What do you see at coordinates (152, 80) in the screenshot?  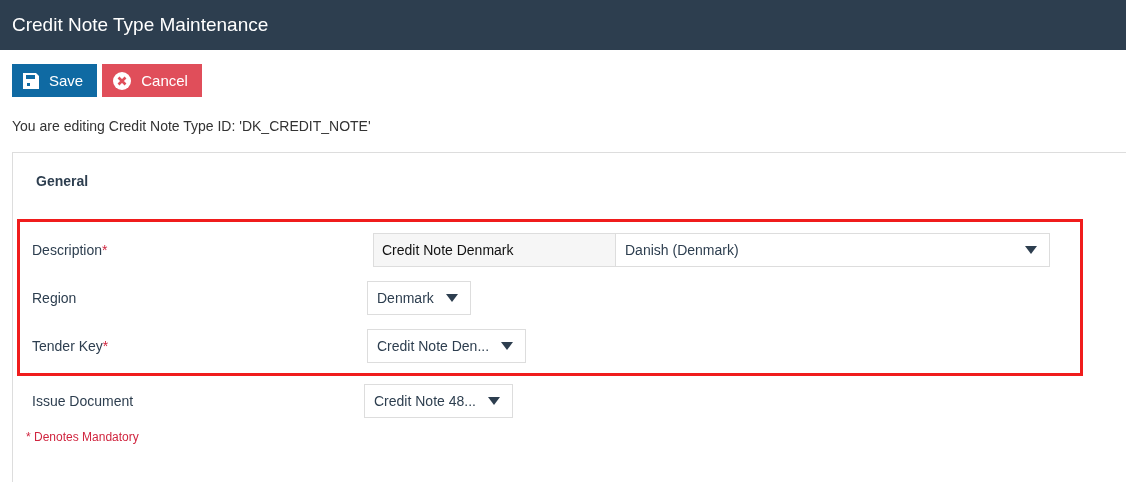 I see `cancel-button: Cancel` at bounding box center [152, 80].